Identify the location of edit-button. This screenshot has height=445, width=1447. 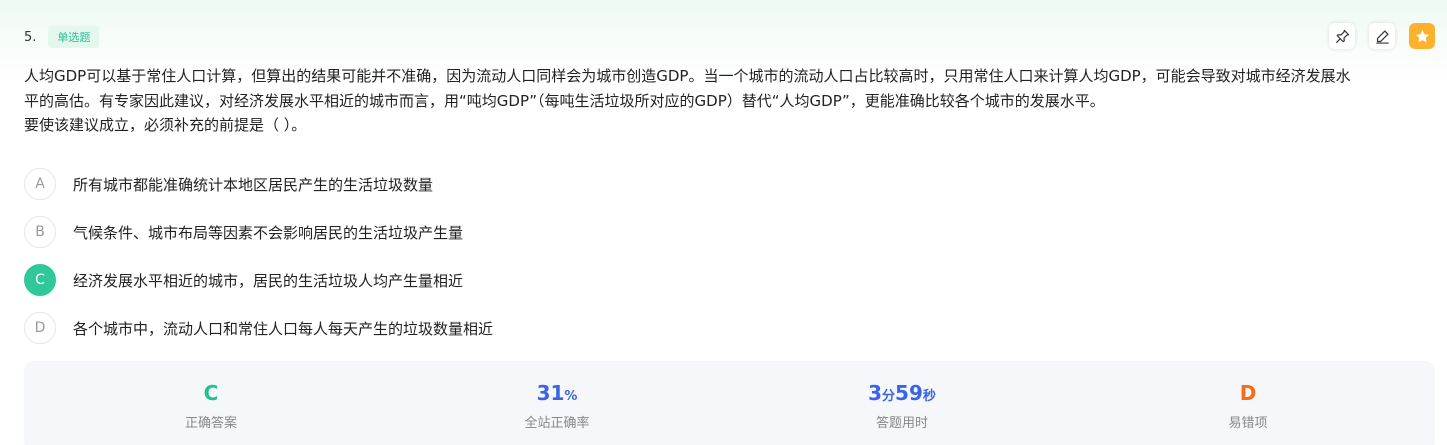
(1382, 36).